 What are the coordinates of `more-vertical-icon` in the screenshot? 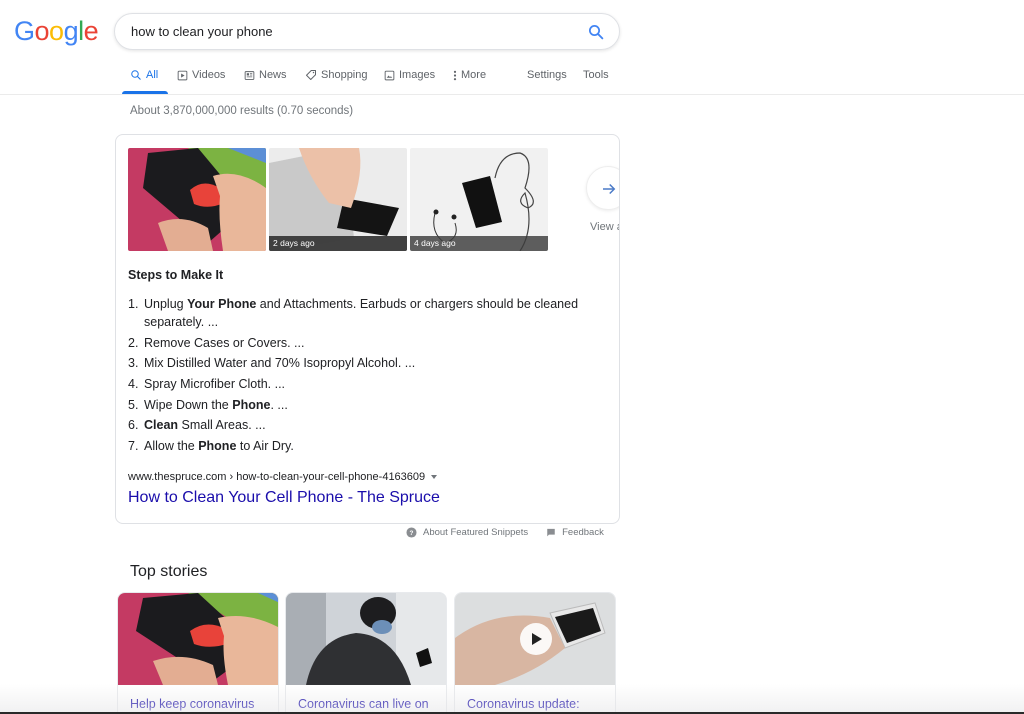 It's located at (455, 75).